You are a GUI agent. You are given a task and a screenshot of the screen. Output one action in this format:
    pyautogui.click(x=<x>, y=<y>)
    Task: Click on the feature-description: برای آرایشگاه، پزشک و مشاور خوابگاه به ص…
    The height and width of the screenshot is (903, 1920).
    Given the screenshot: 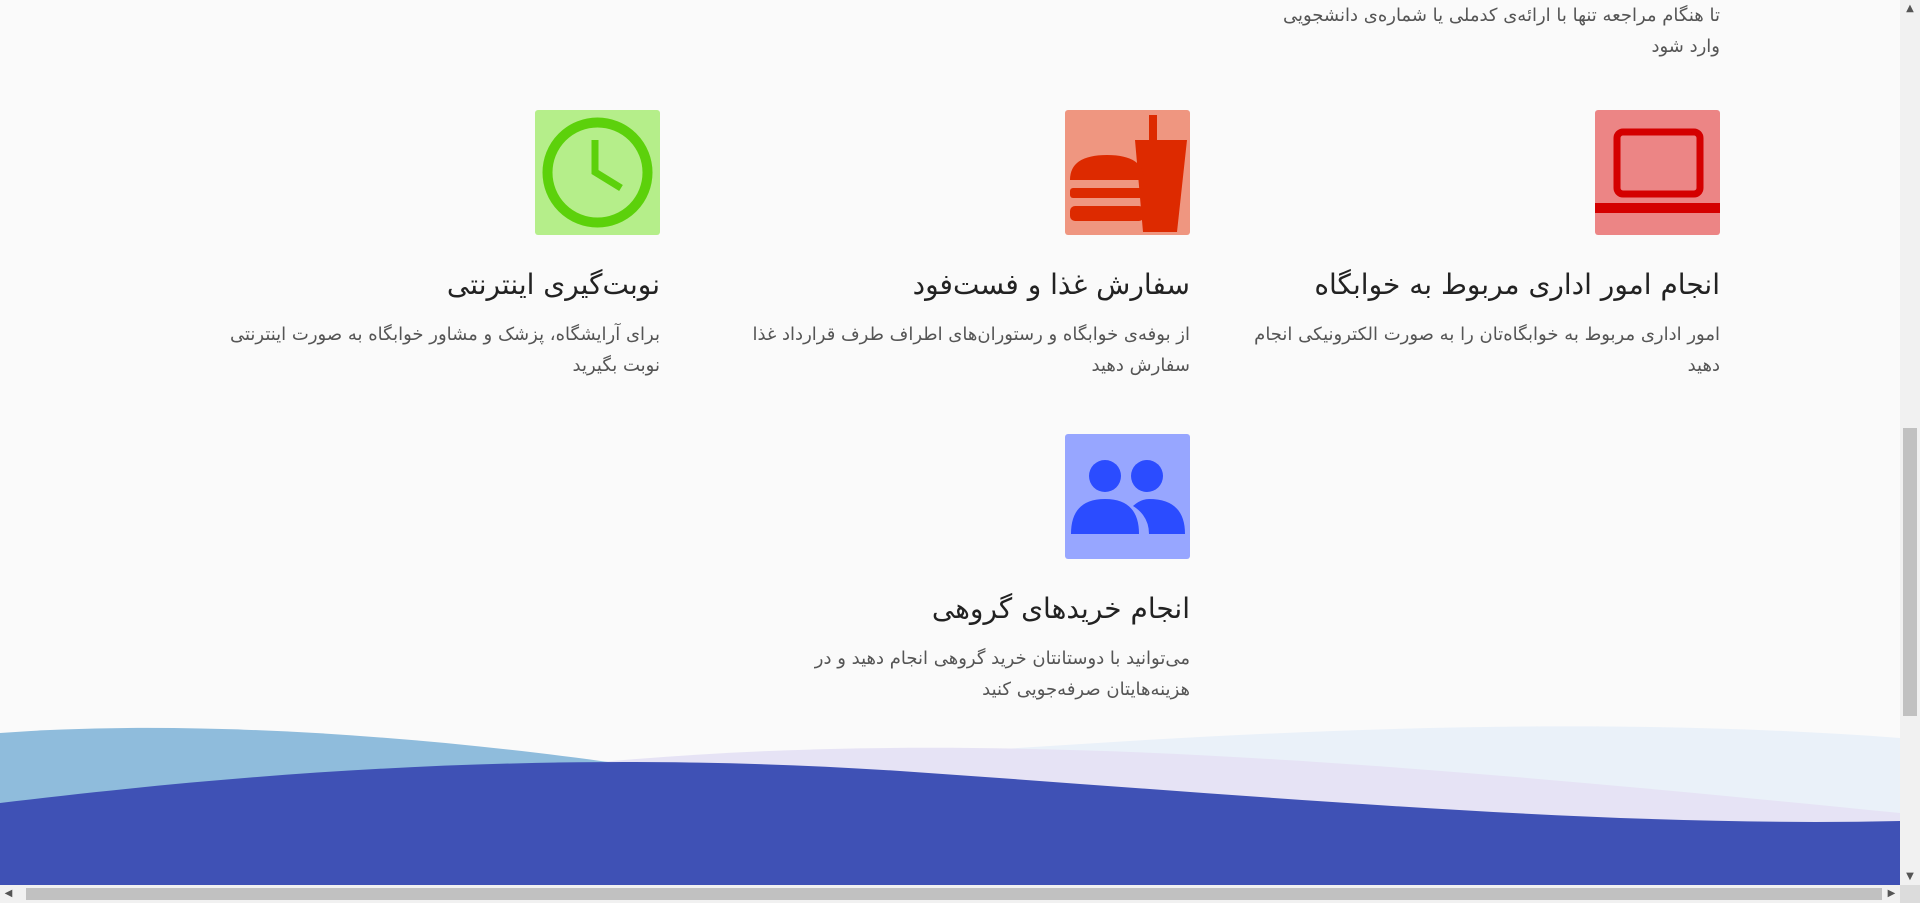 What is the action you would take?
    pyautogui.click(x=425, y=350)
    